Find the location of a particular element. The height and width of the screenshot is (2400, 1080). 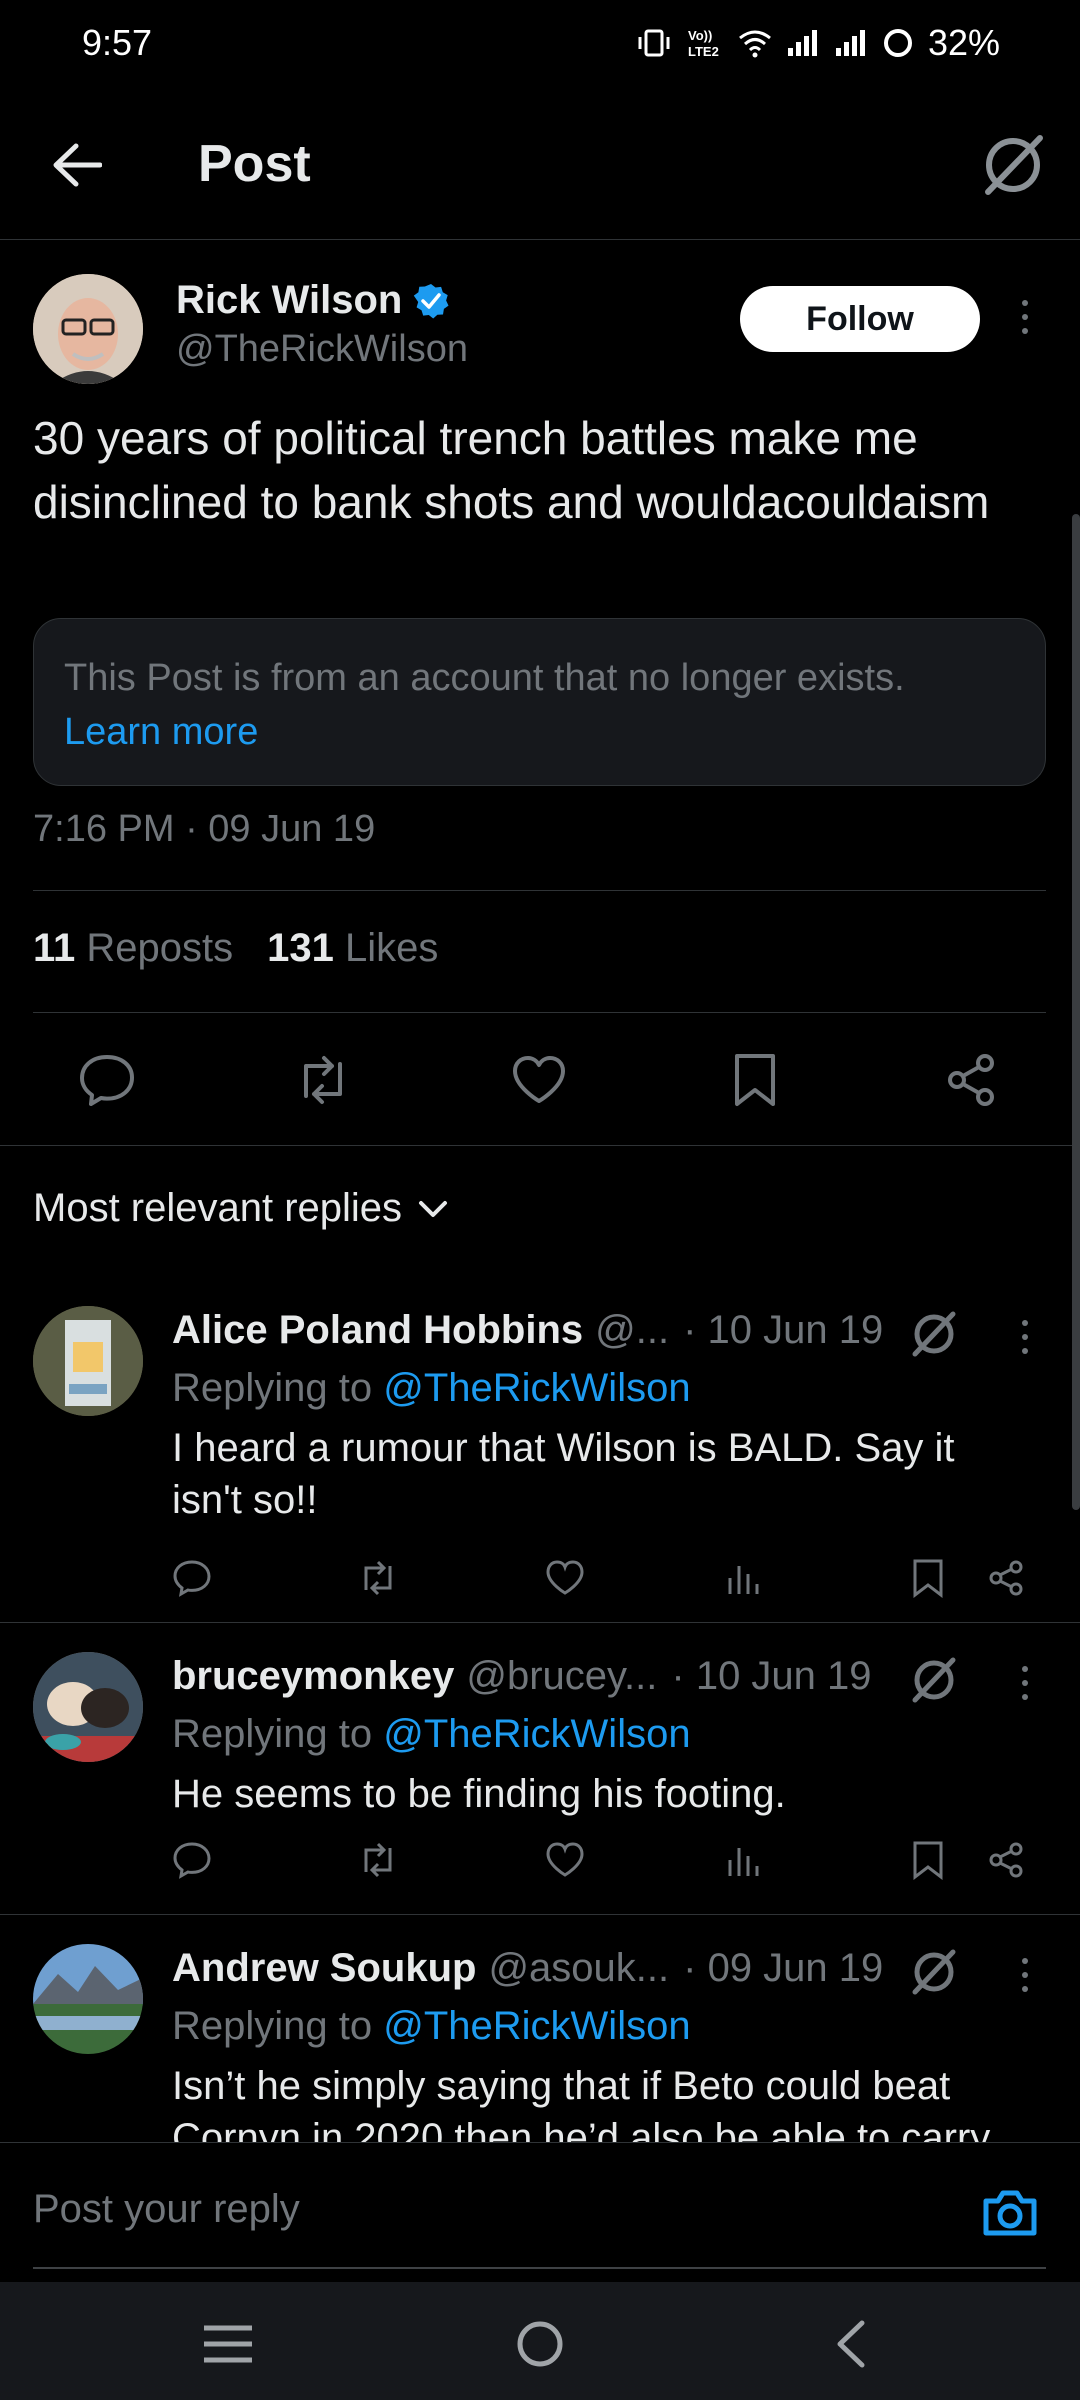

battery-percent: 32% is located at coordinates (963, 42).